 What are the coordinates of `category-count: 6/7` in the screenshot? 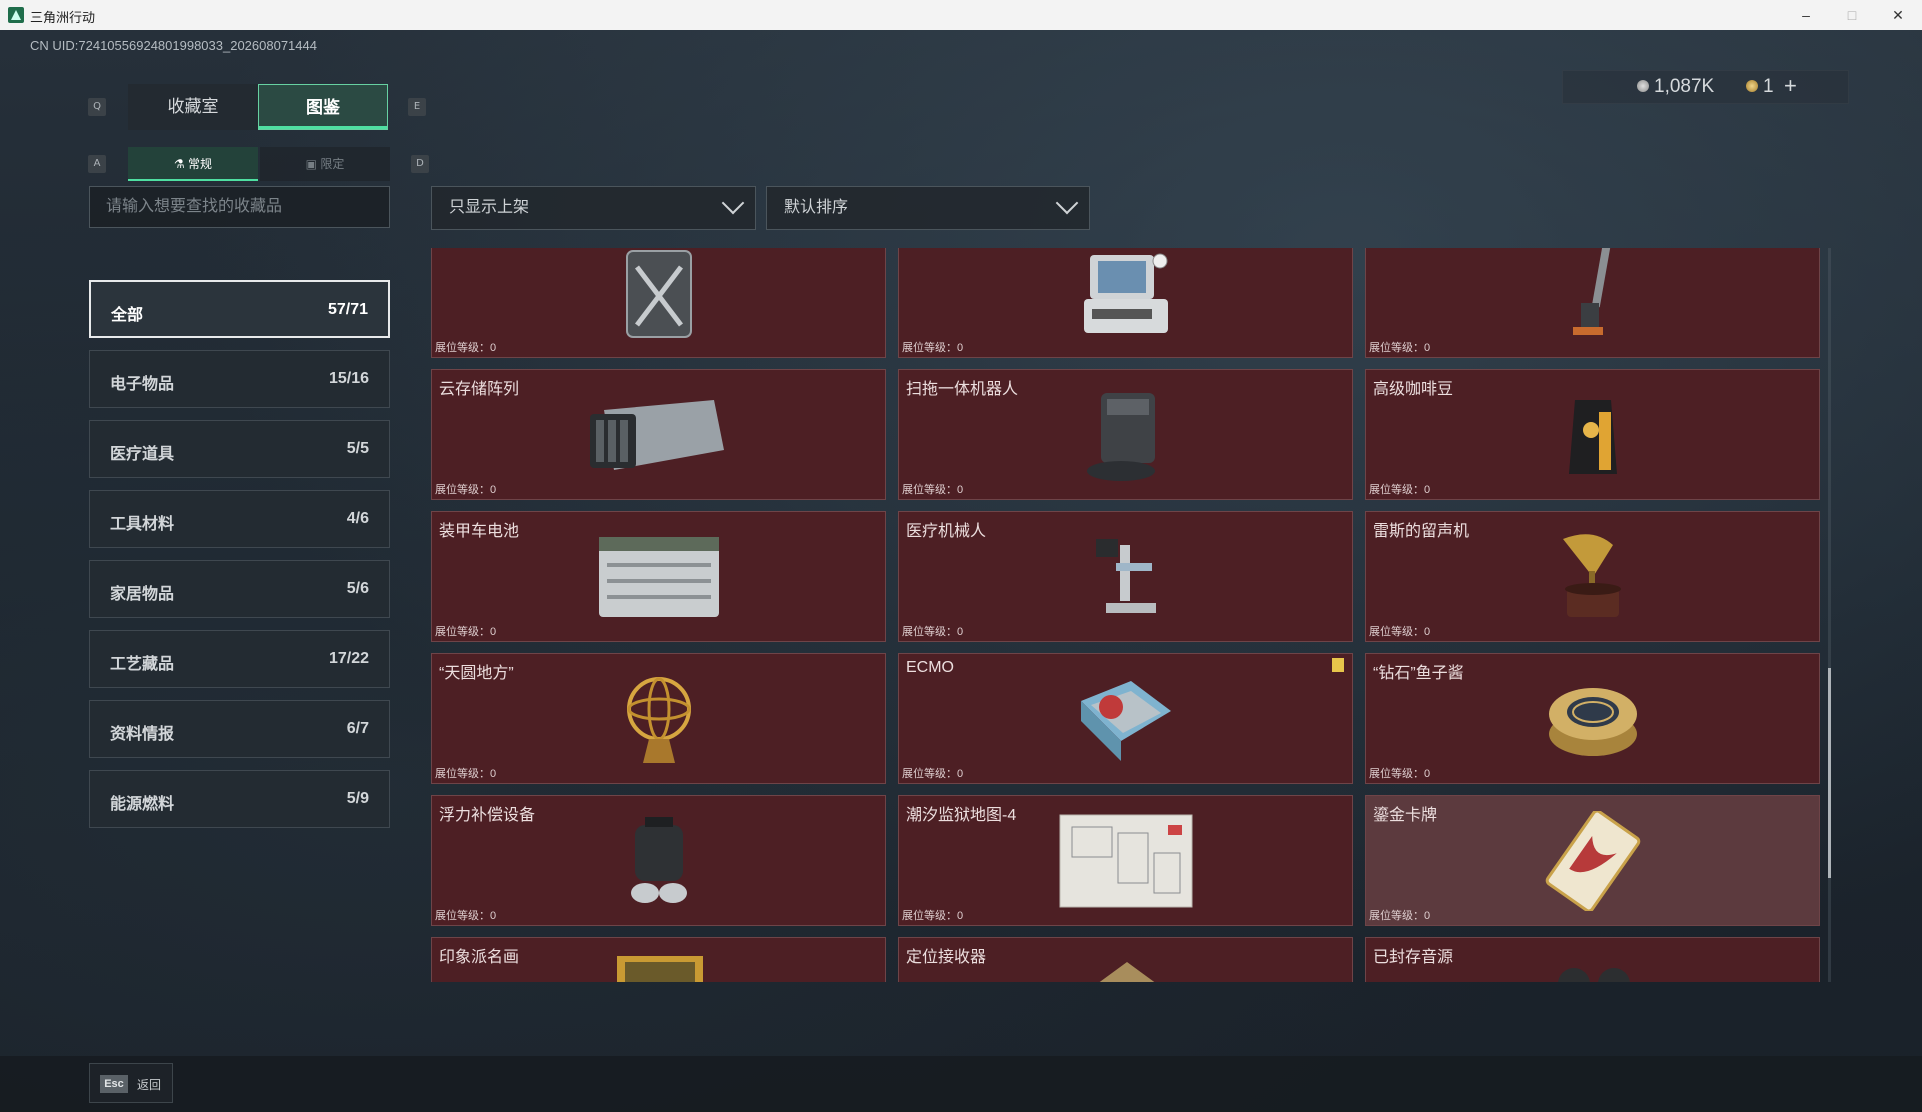 It's located at (357, 728).